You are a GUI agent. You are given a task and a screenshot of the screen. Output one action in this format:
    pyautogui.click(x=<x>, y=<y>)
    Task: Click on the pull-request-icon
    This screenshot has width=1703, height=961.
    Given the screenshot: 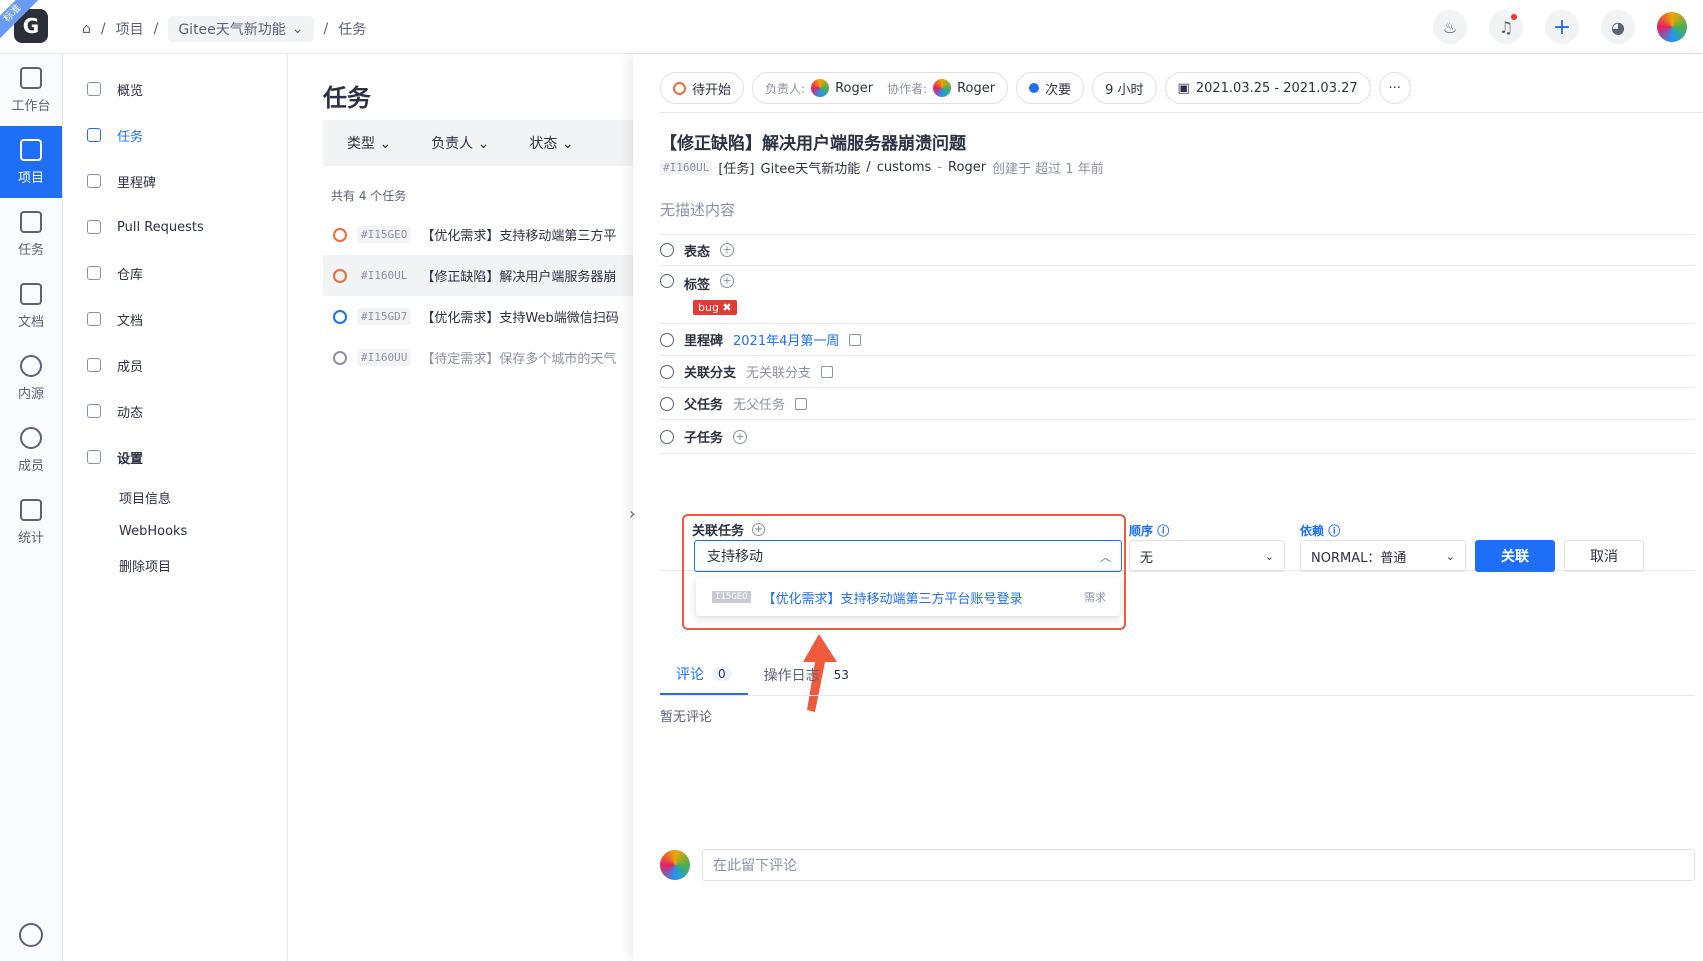 What is the action you would take?
    pyautogui.click(x=94, y=227)
    